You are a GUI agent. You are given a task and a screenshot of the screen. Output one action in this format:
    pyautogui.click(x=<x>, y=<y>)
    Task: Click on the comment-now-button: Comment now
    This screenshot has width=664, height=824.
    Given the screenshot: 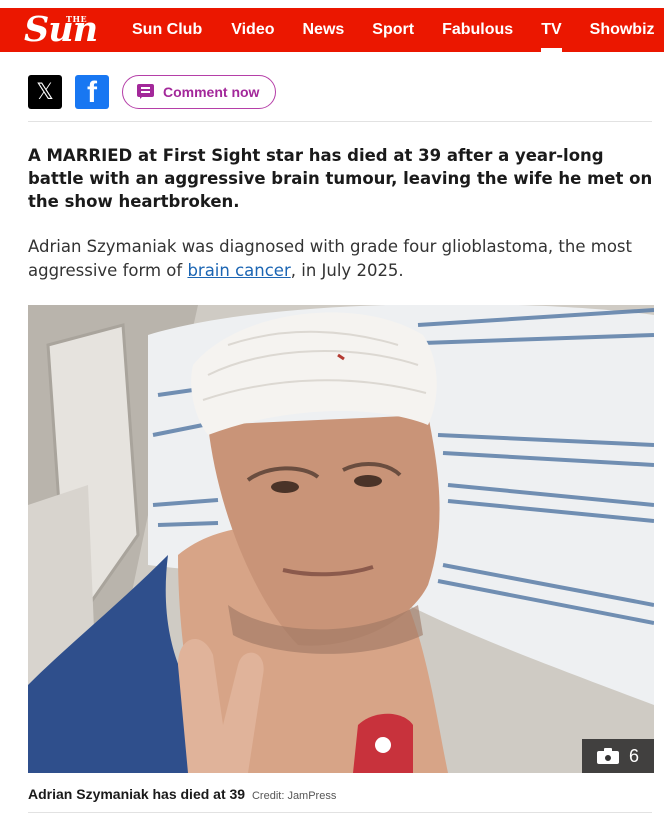 What is the action you would take?
    pyautogui.click(x=199, y=92)
    